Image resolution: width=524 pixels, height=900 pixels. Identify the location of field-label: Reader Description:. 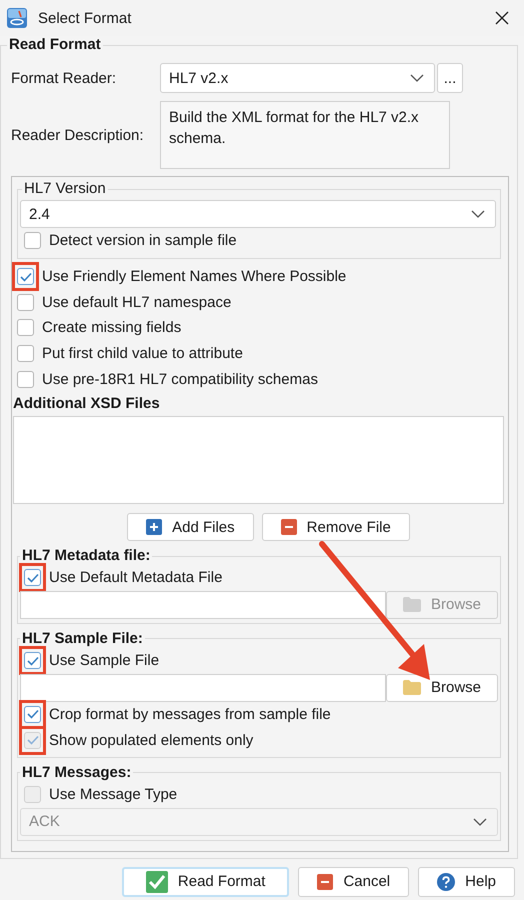
(78, 135).